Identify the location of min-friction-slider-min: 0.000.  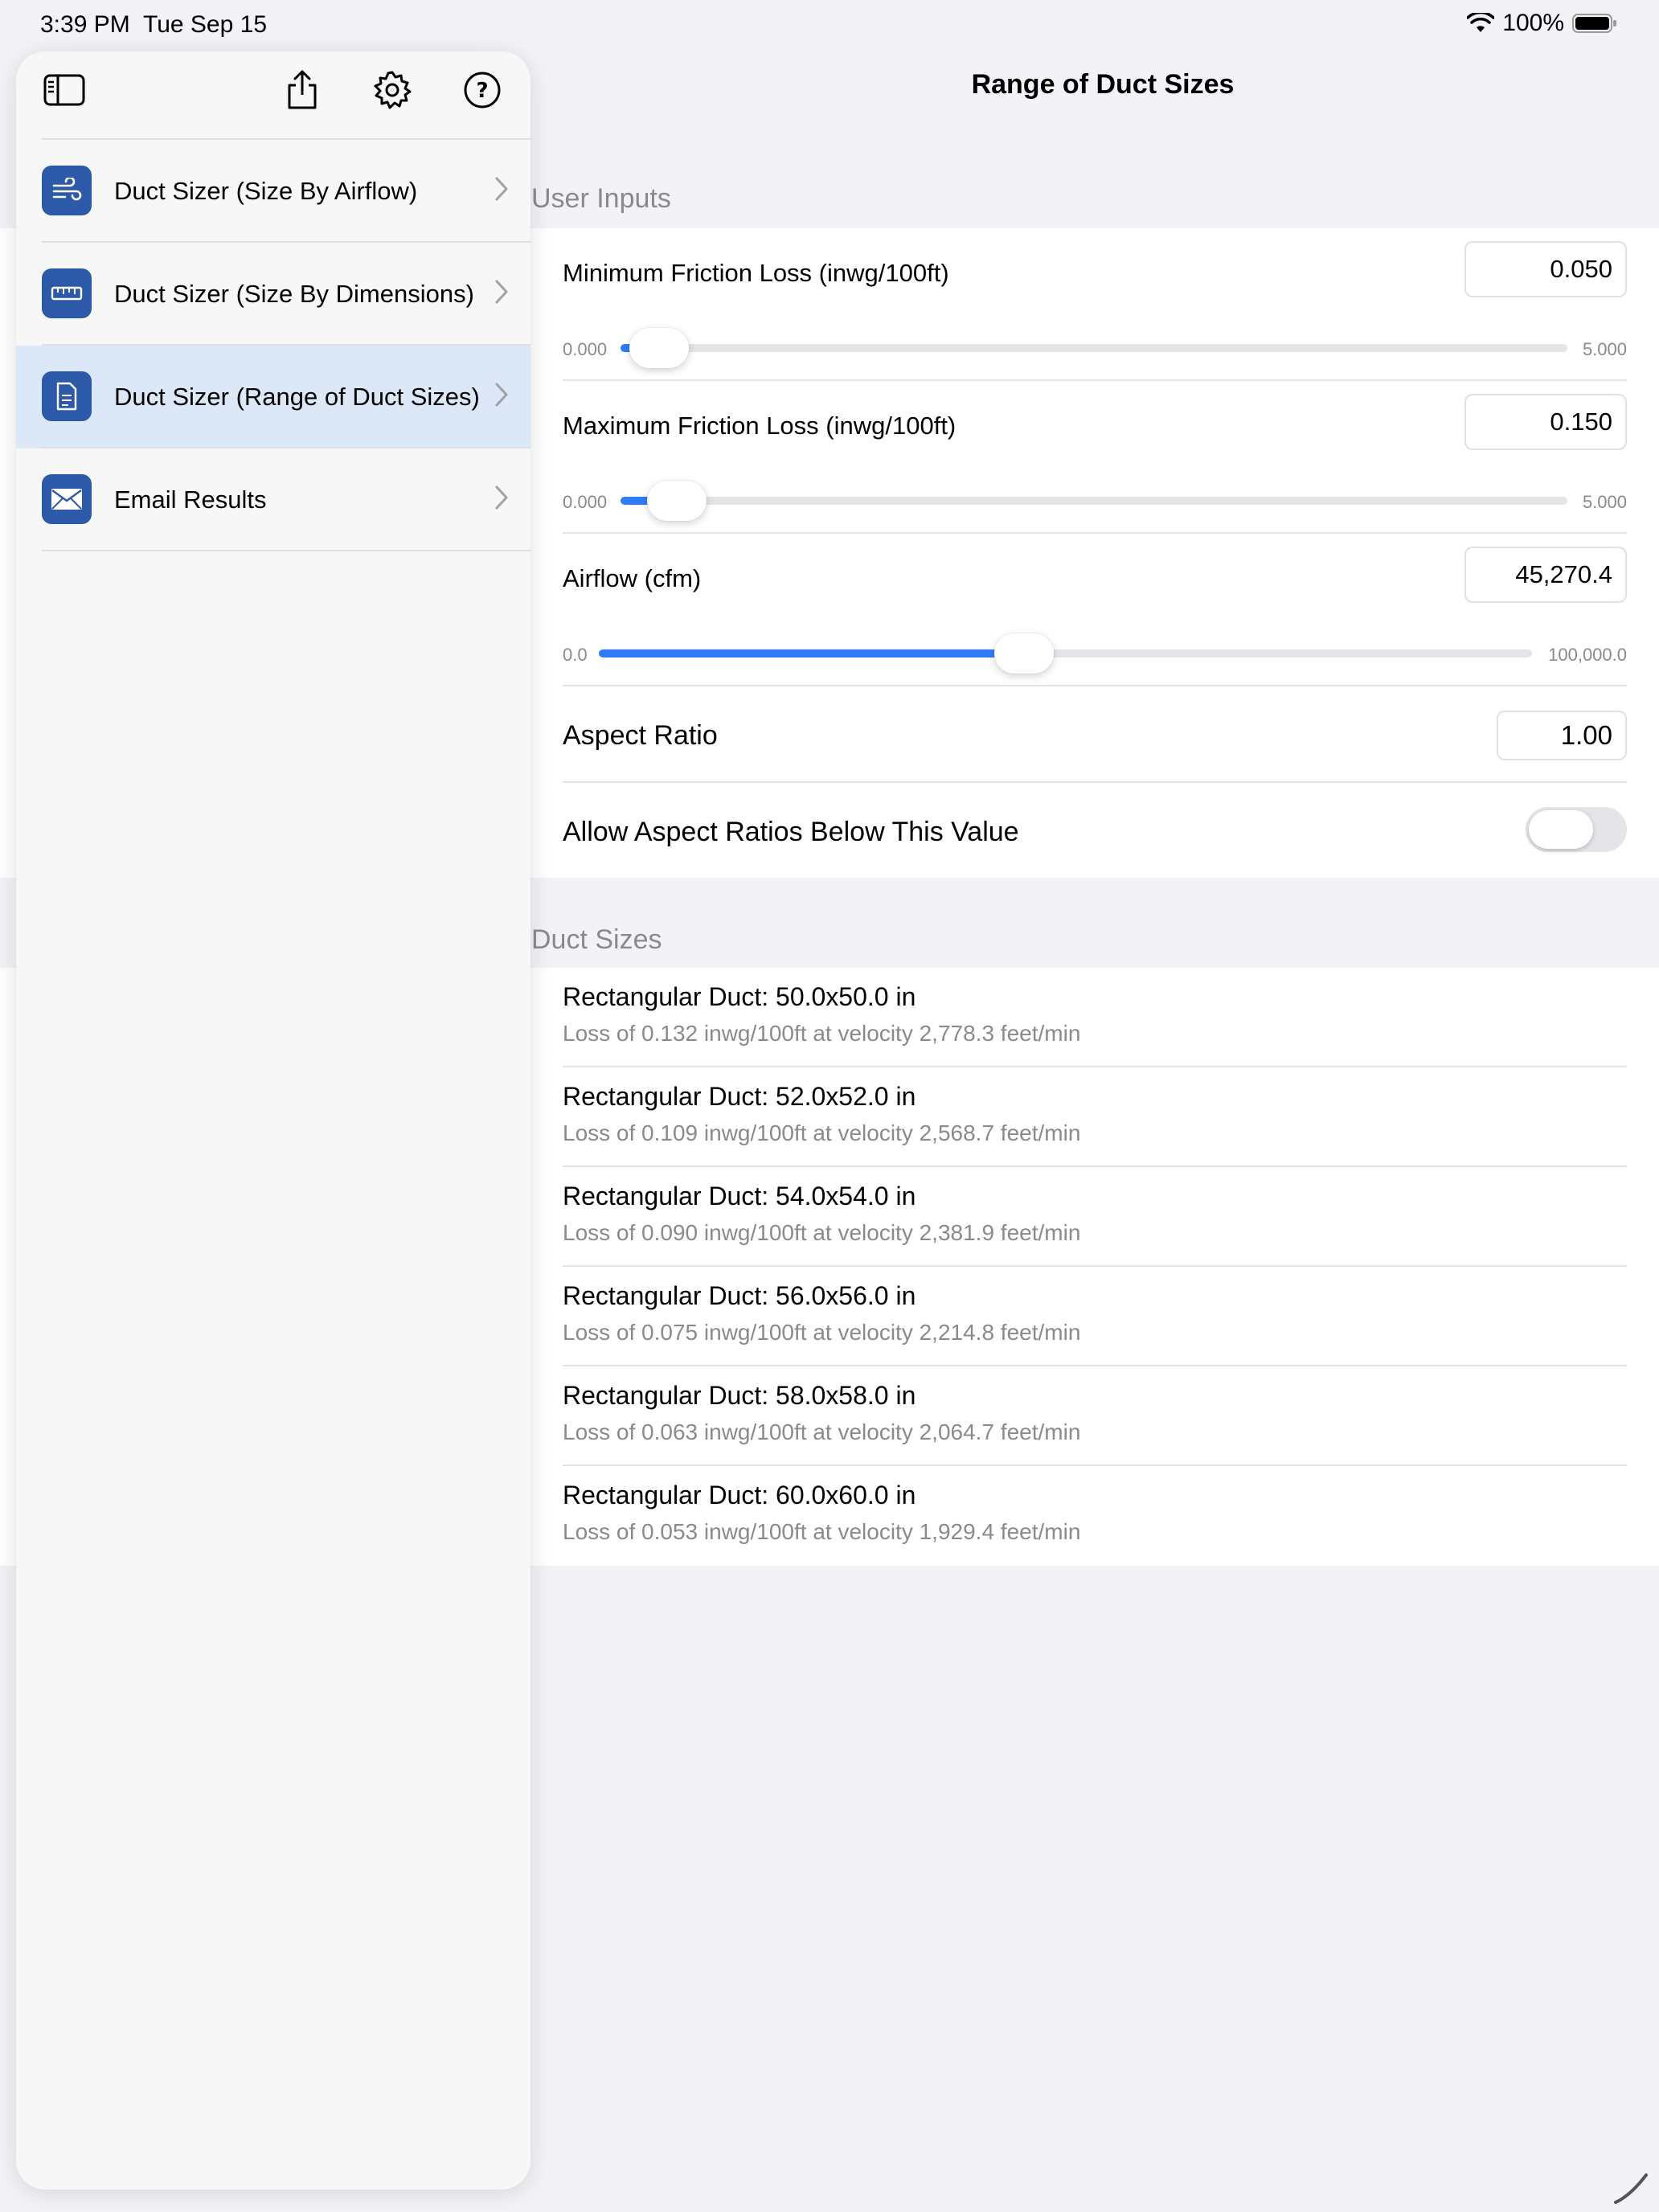
(585, 349).